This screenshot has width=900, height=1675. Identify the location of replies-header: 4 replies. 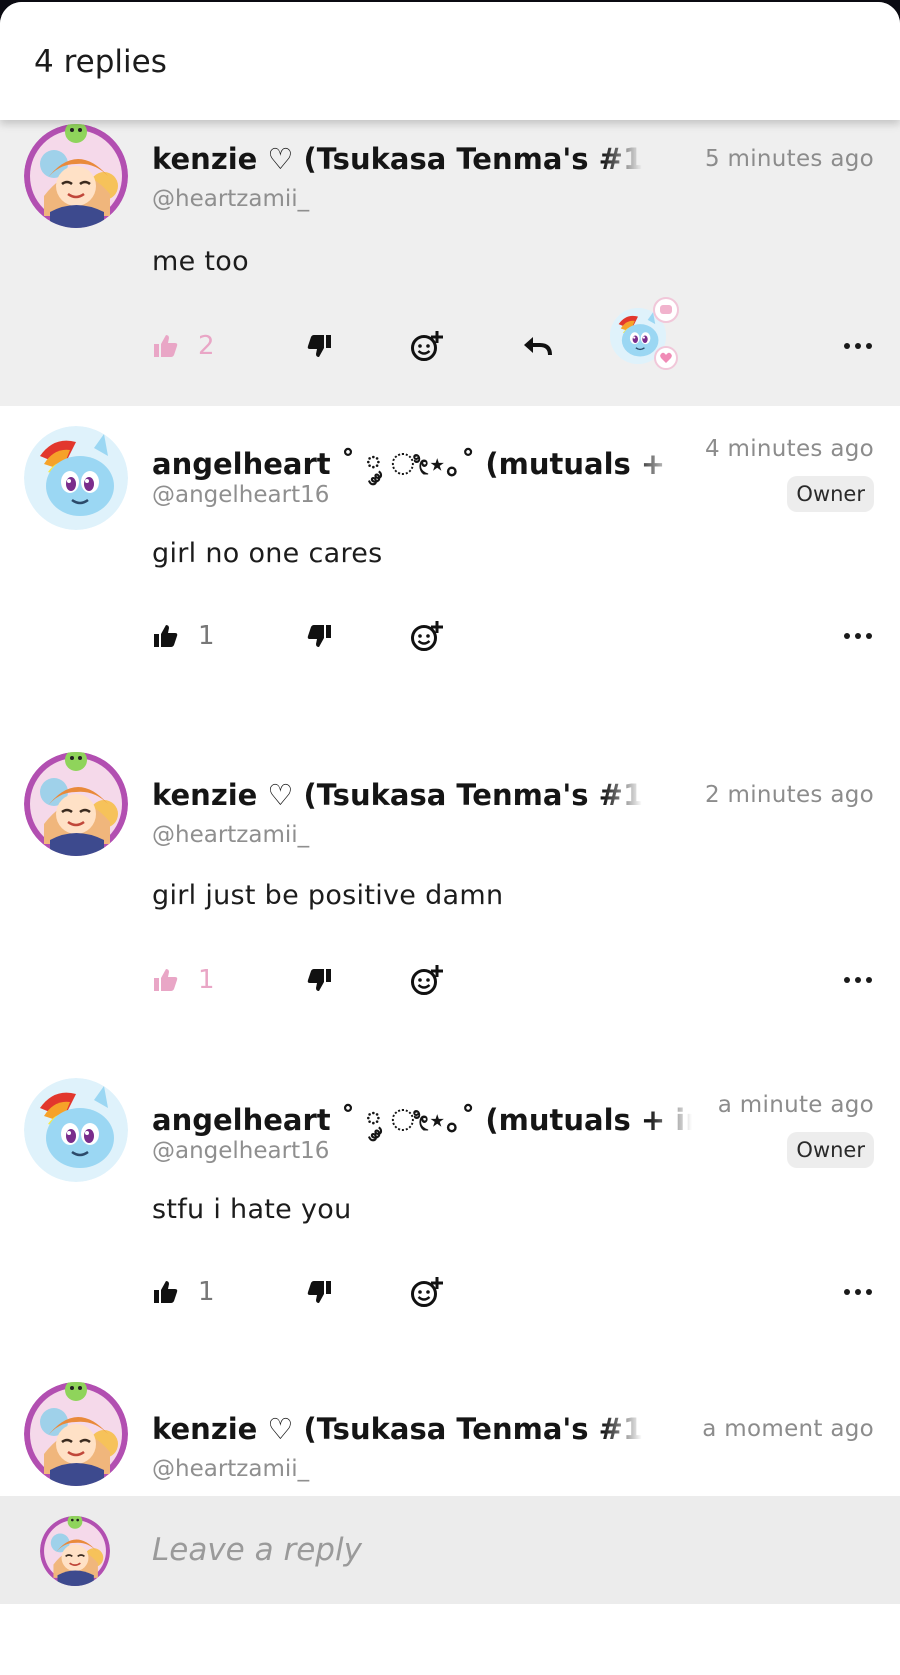
(450, 61).